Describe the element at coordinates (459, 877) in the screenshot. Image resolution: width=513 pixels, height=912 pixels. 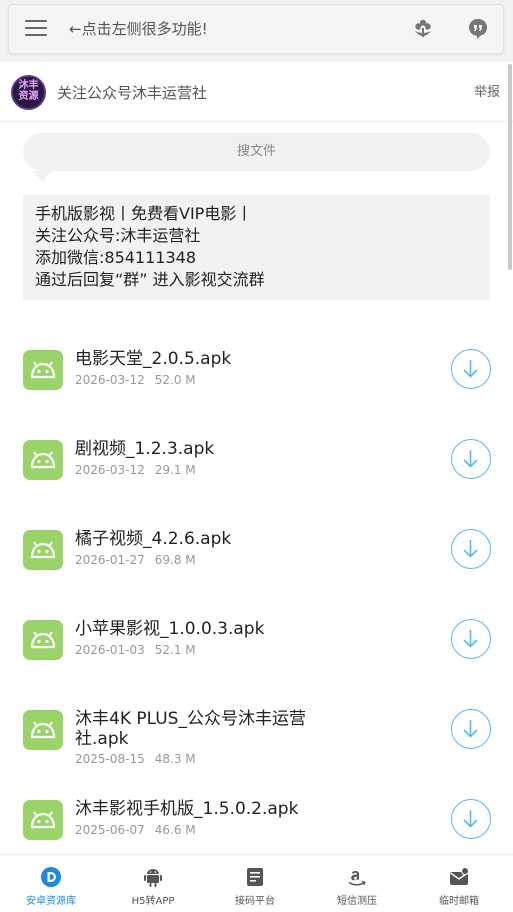
I see `mail-icon` at that location.